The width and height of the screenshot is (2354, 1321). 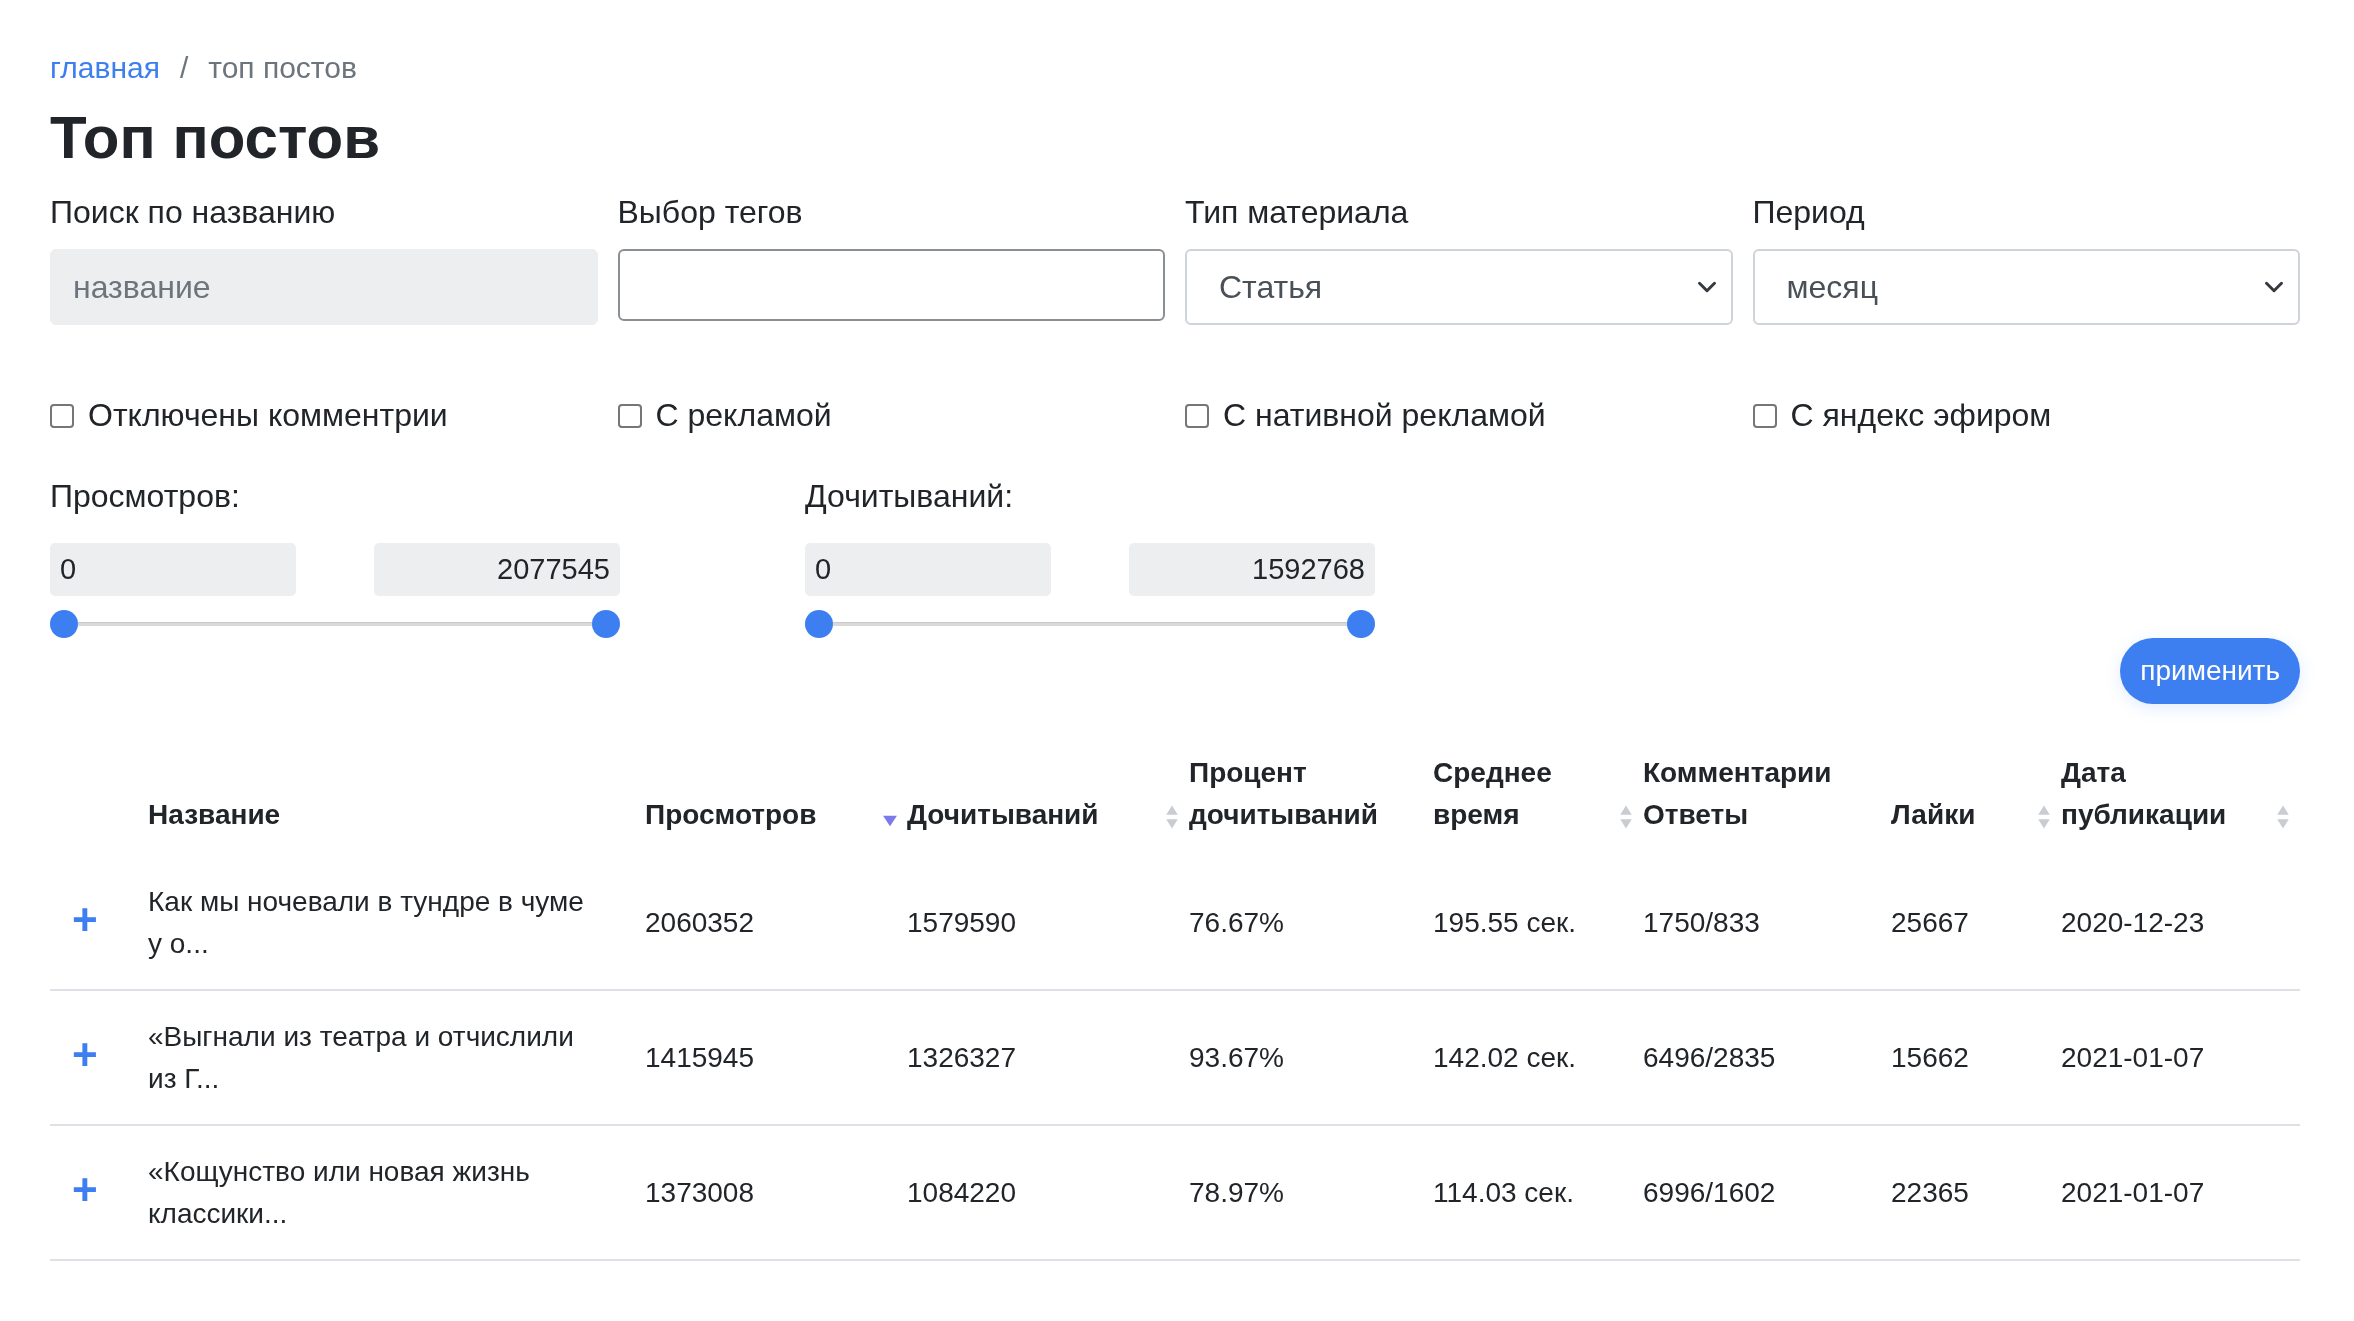 What do you see at coordinates (961, 1057) in the screenshot?
I see `table-cell: 1326327` at bounding box center [961, 1057].